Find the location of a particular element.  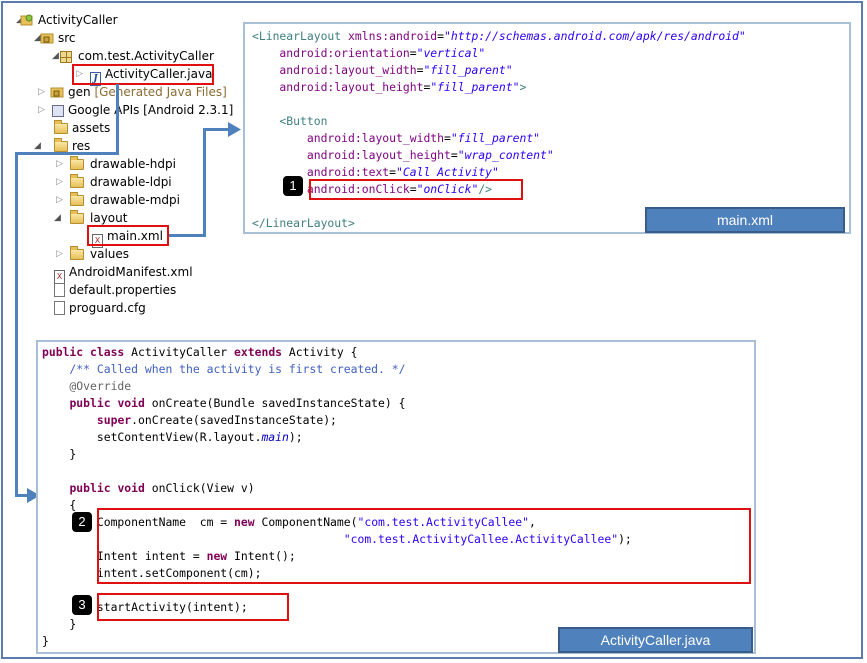

tree-node-drawable-mdpi: ▷ drawable-mdpi is located at coordinates (118, 200).